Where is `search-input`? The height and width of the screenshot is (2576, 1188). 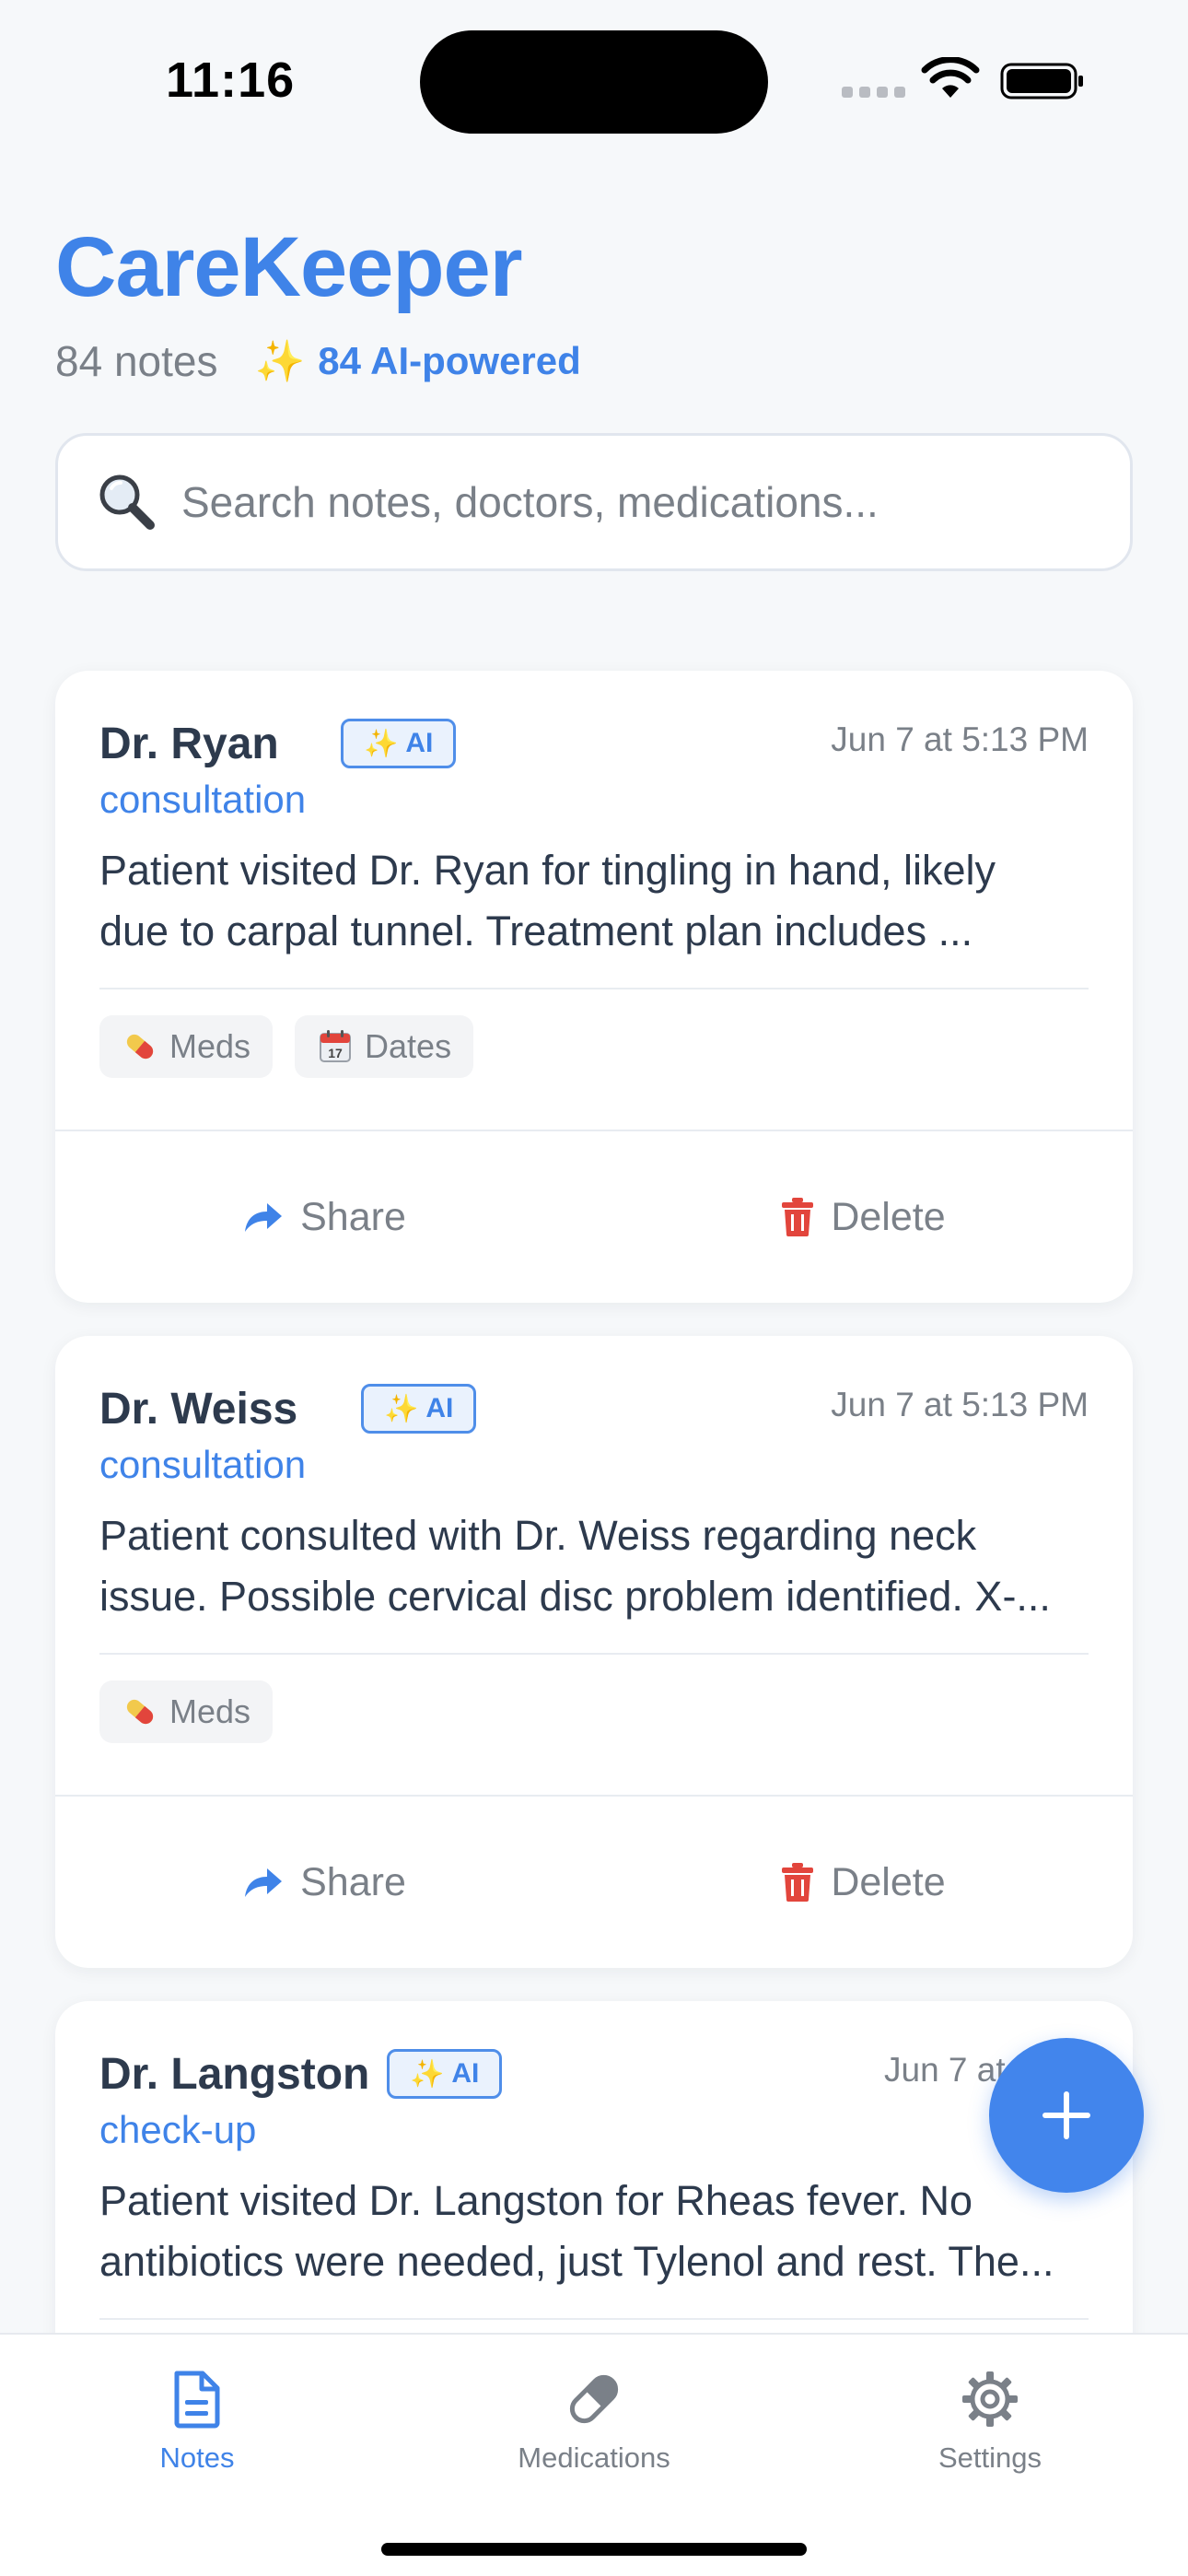
search-input is located at coordinates (623, 502).